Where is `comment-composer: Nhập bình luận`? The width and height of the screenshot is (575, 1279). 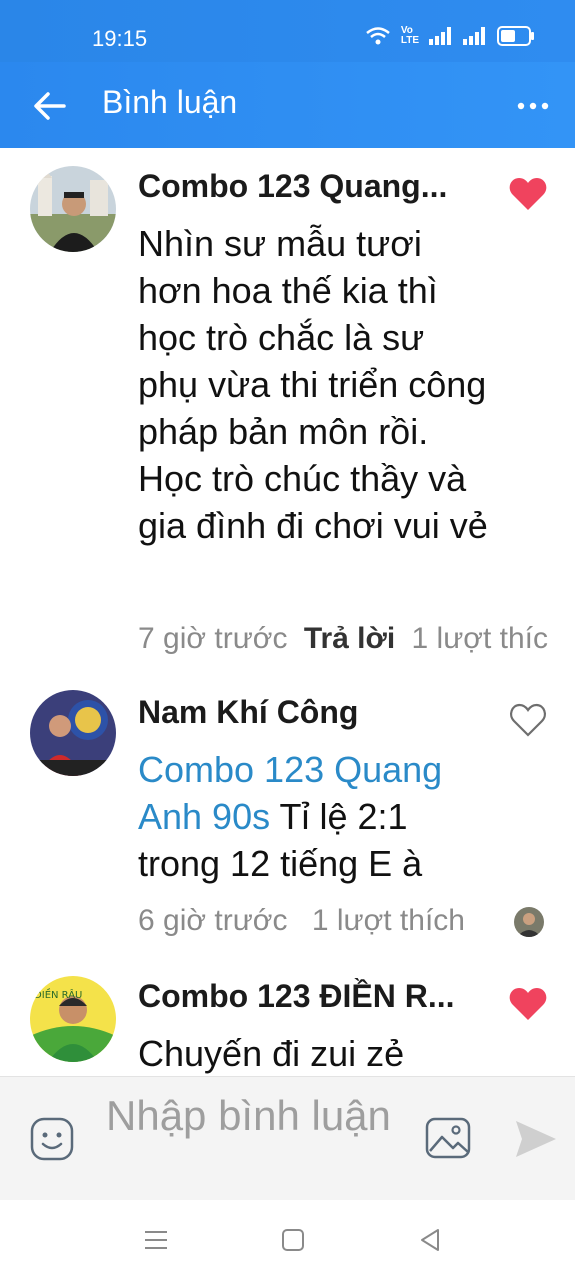 comment-composer: Nhập bình luận is located at coordinates (287, 1138).